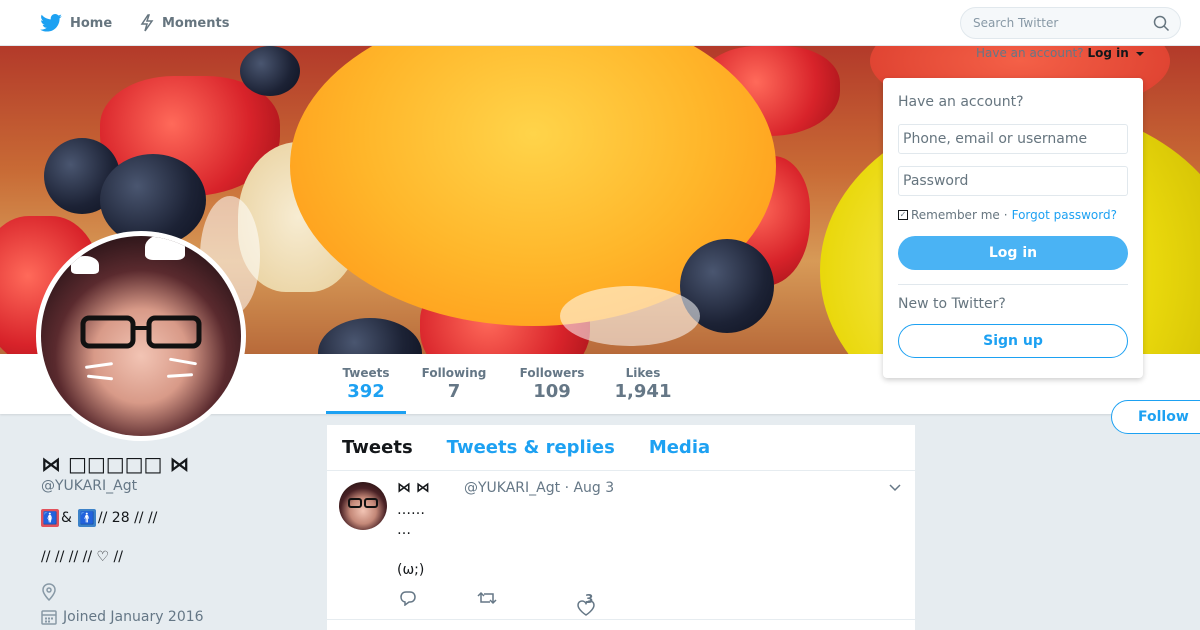 The width and height of the screenshot is (1200, 630). I want to click on stat-label: Likes, so click(643, 373).